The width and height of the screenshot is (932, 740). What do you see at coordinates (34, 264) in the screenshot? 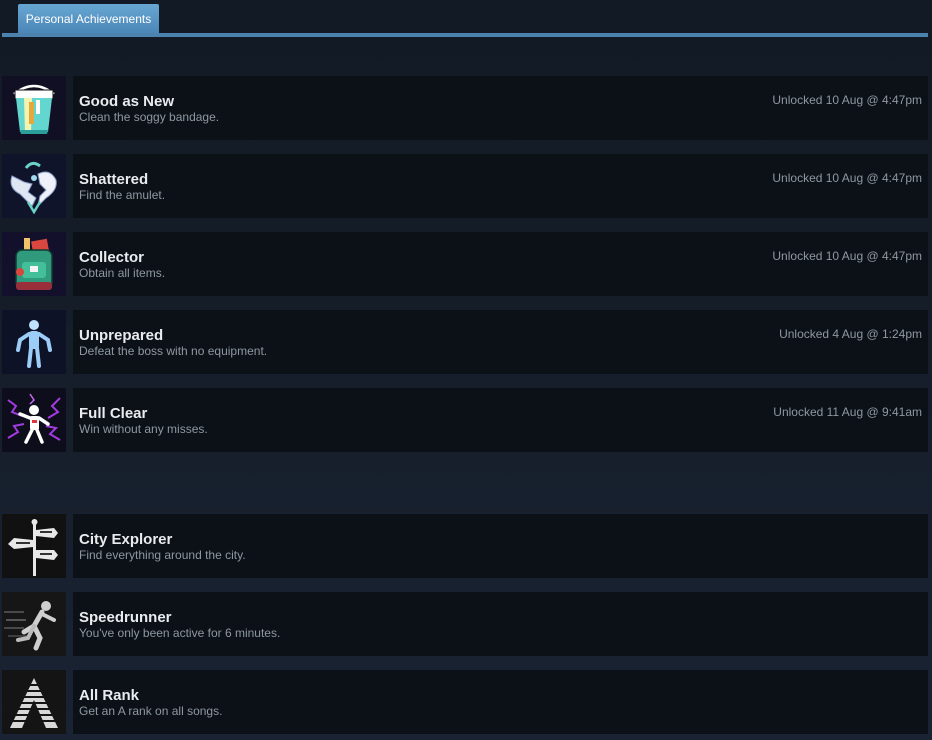
I see `backpack-icon` at bounding box center [34, 264].